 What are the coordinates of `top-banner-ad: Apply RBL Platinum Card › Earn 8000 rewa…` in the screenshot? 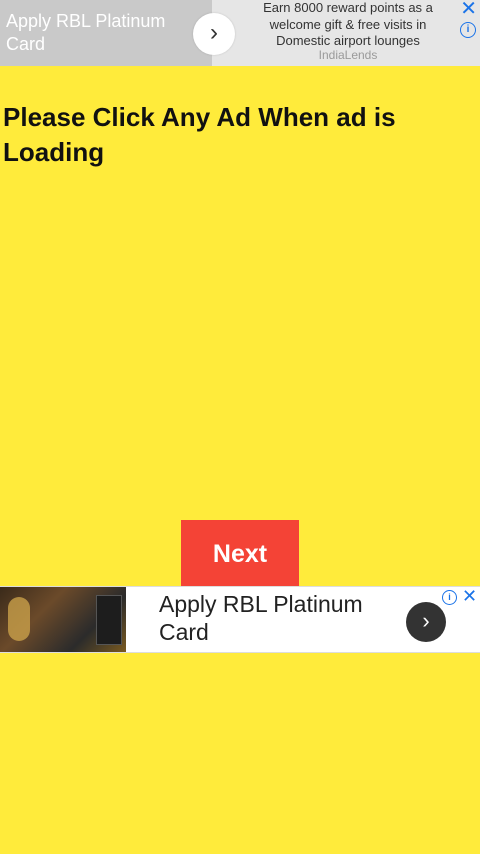 It's located at (240, 33).